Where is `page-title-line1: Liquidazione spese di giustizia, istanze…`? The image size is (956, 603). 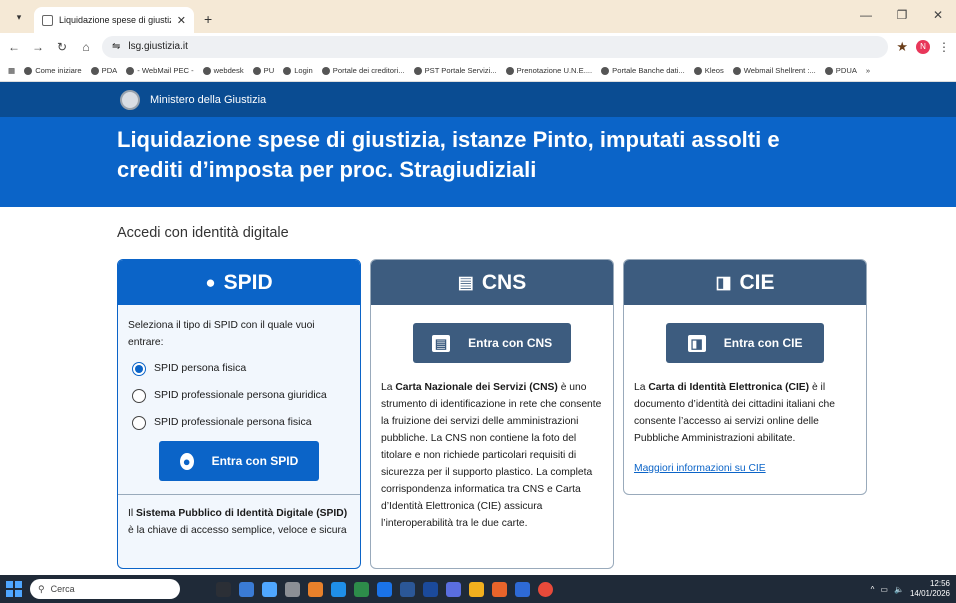 page-title-line1: Liquidazione spese di giustizia, istanze… is located at coordinates (448, 139).